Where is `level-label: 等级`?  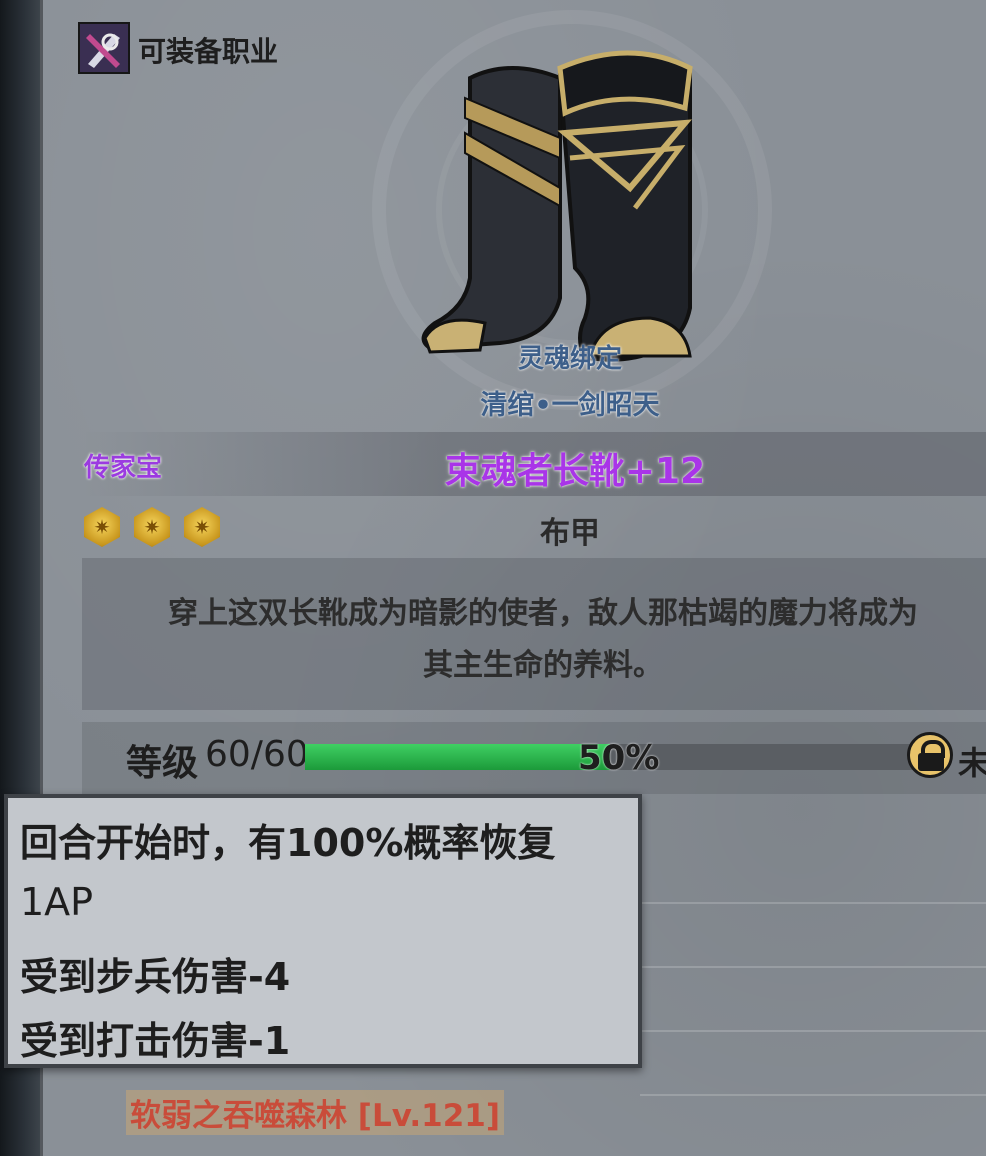
level-label: 等级 is located at coordinates (162, 763).